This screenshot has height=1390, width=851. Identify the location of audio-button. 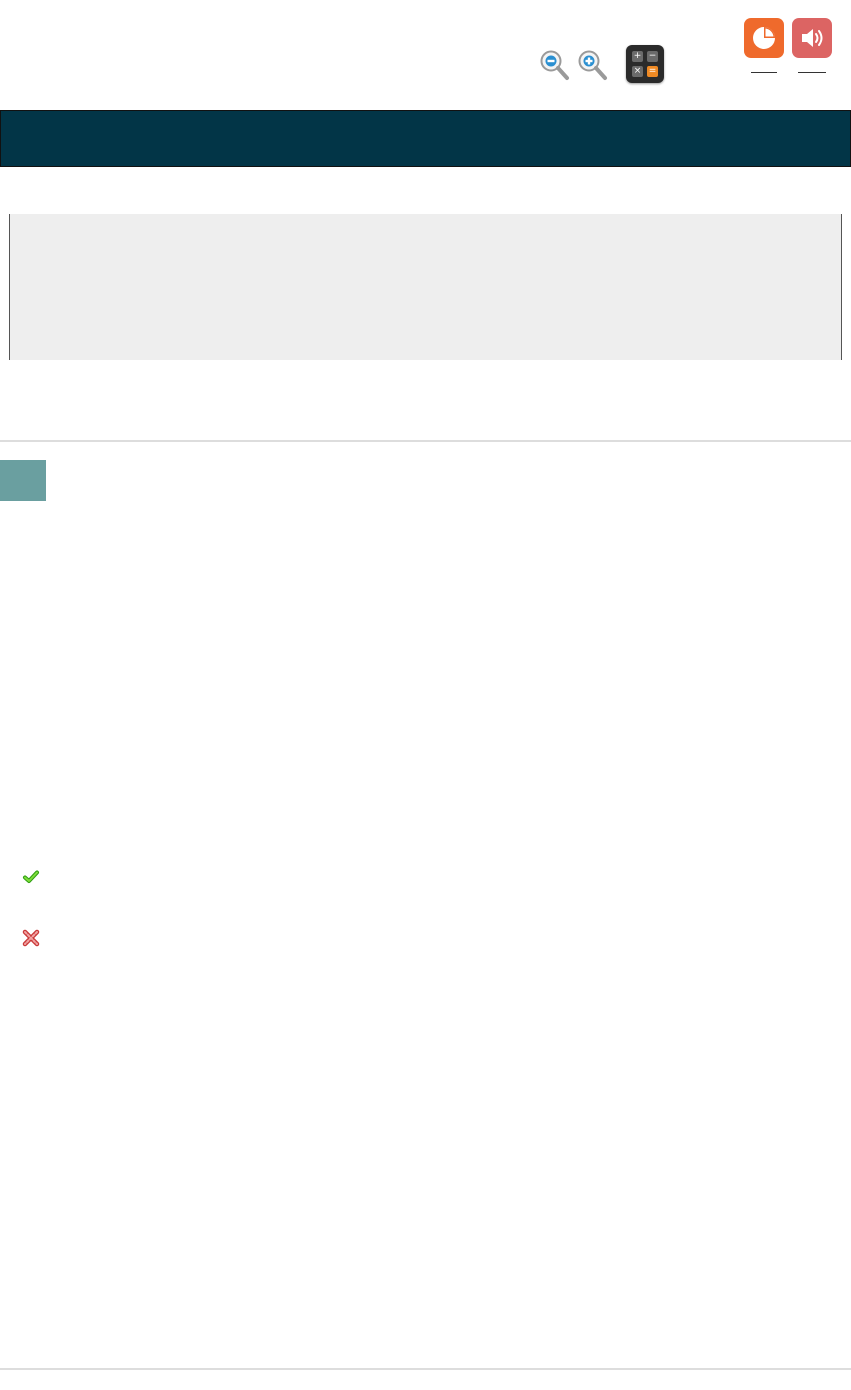
(812, 38).